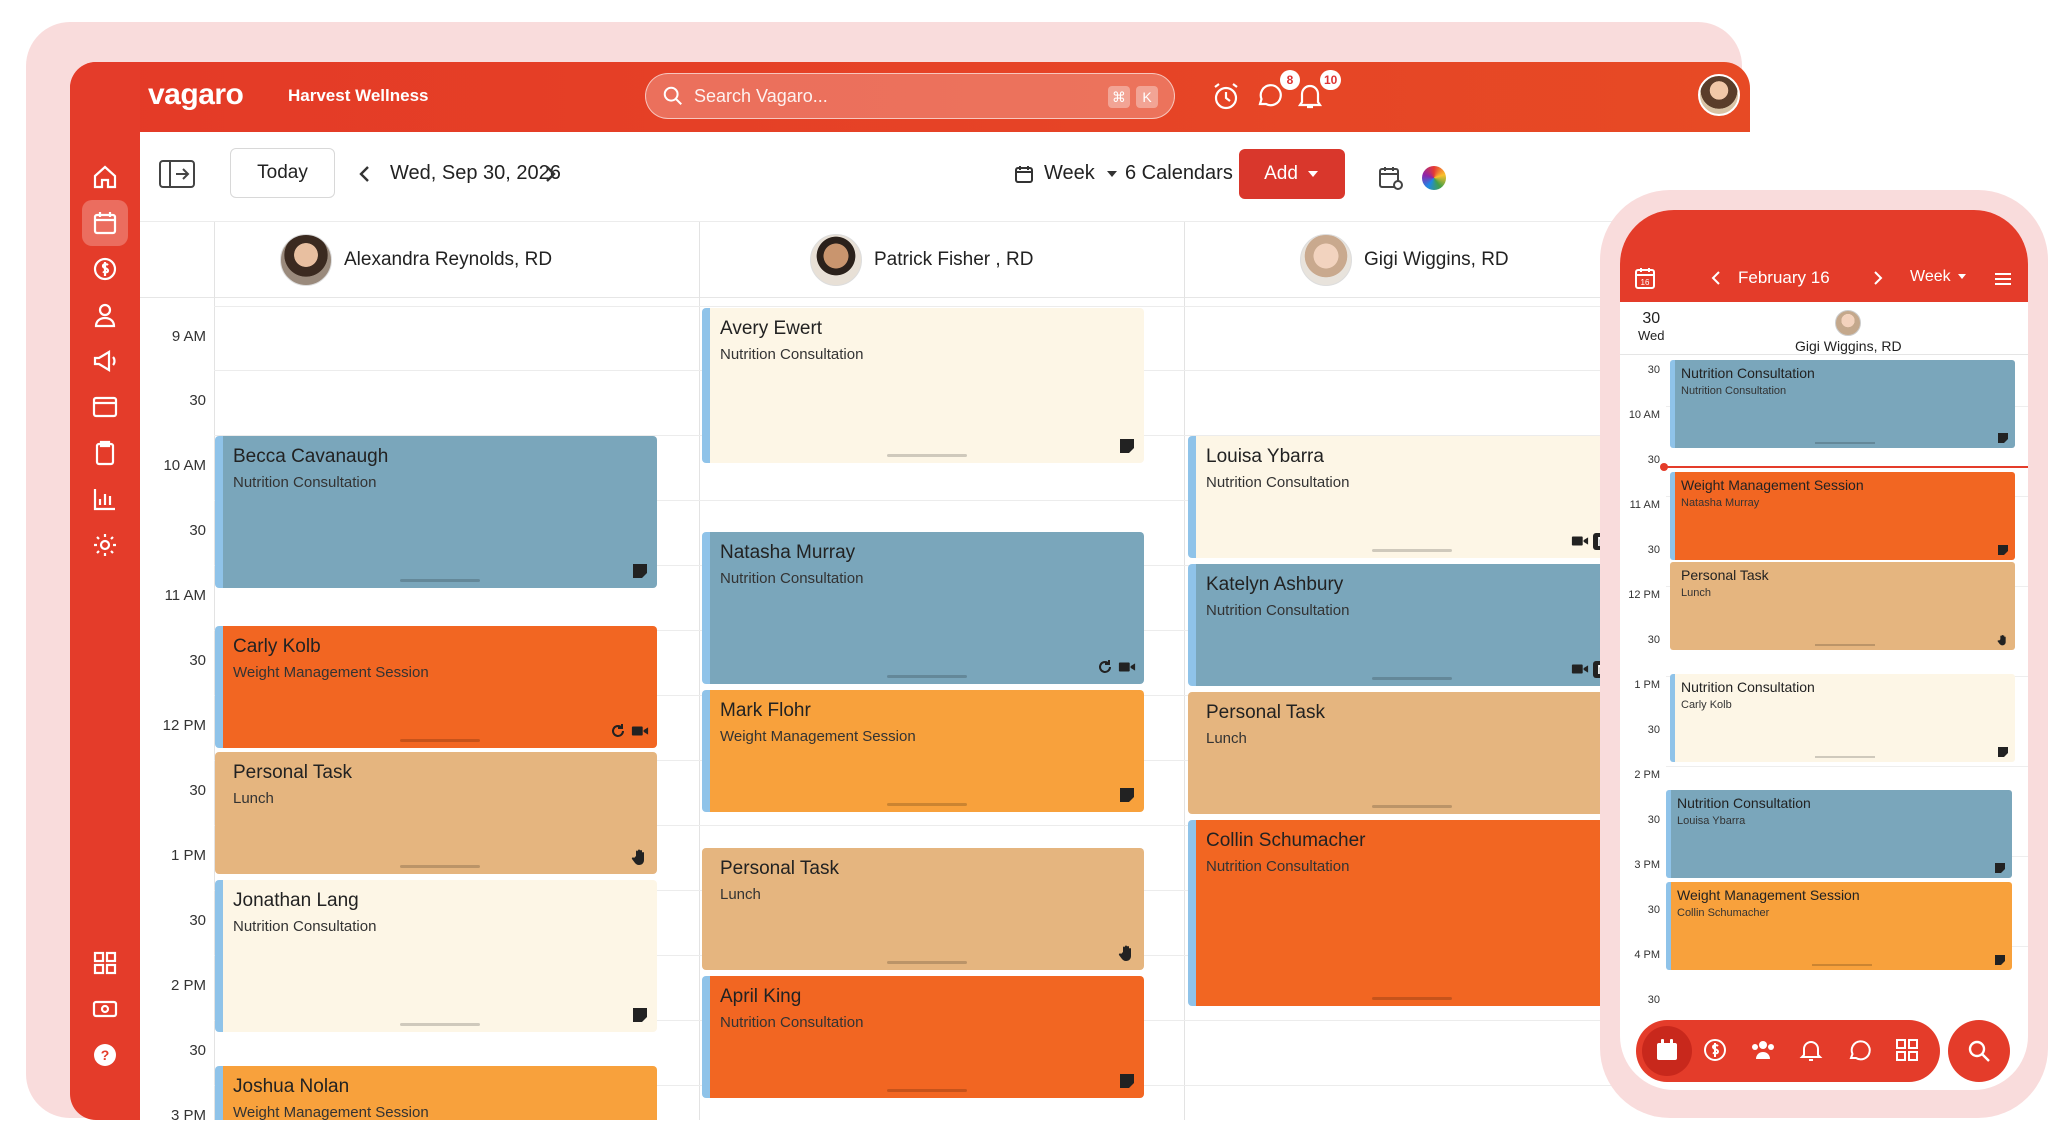 The image size is (2048, 1145). Describe the element at coordinates (105, 407) in the screenshot. I see `browser-window-icon` at that location.